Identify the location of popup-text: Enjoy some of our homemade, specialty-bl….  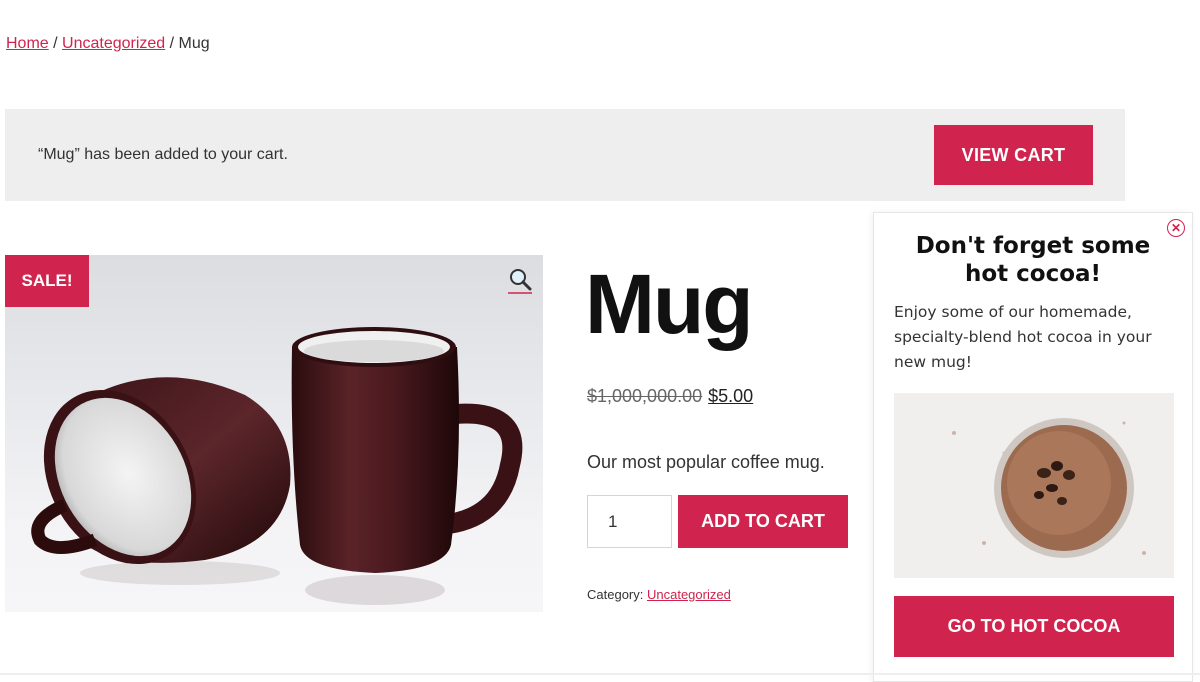
(1023, 337).